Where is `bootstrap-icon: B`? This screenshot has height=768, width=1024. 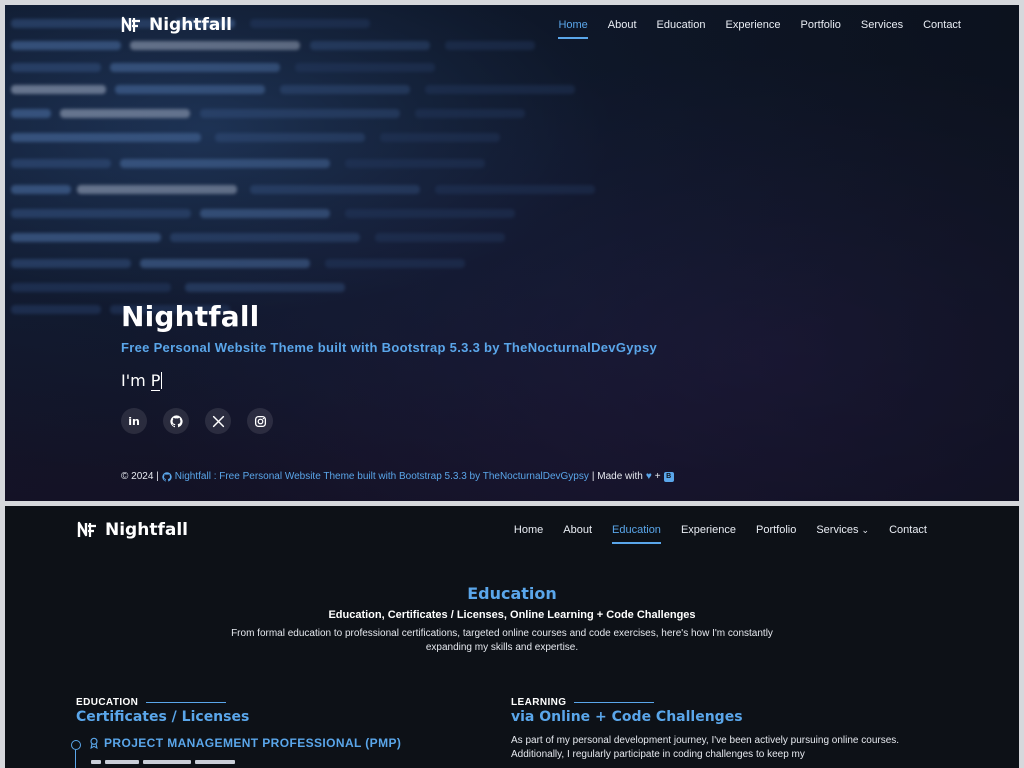 bootstrap-icon: B is located at coordinates (668, 476).